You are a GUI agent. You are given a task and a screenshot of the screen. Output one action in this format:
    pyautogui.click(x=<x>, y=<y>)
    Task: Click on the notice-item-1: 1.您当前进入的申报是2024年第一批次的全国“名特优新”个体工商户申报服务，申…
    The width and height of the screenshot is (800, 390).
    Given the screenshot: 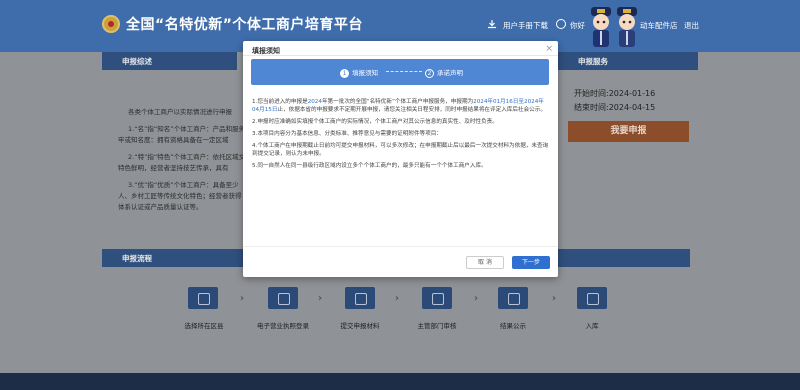 What is the action you would take?
    pyautogui.click(x=399, y=106)
    